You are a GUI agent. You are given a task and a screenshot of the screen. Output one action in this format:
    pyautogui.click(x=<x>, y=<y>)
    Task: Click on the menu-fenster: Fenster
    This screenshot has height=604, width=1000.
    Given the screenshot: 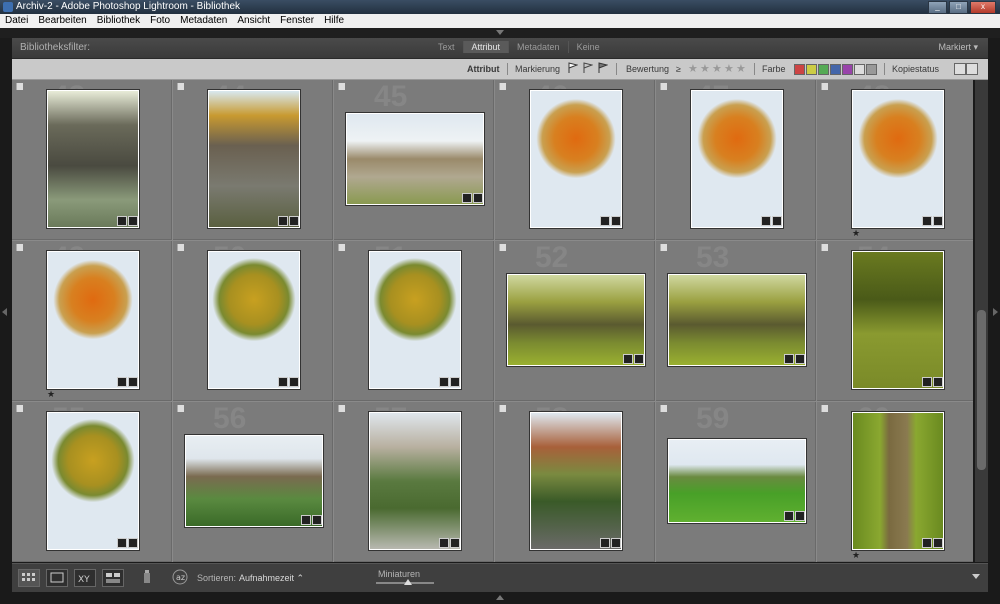 What is the action you would take?
    pyautogui.click(x=297, y=21)
    